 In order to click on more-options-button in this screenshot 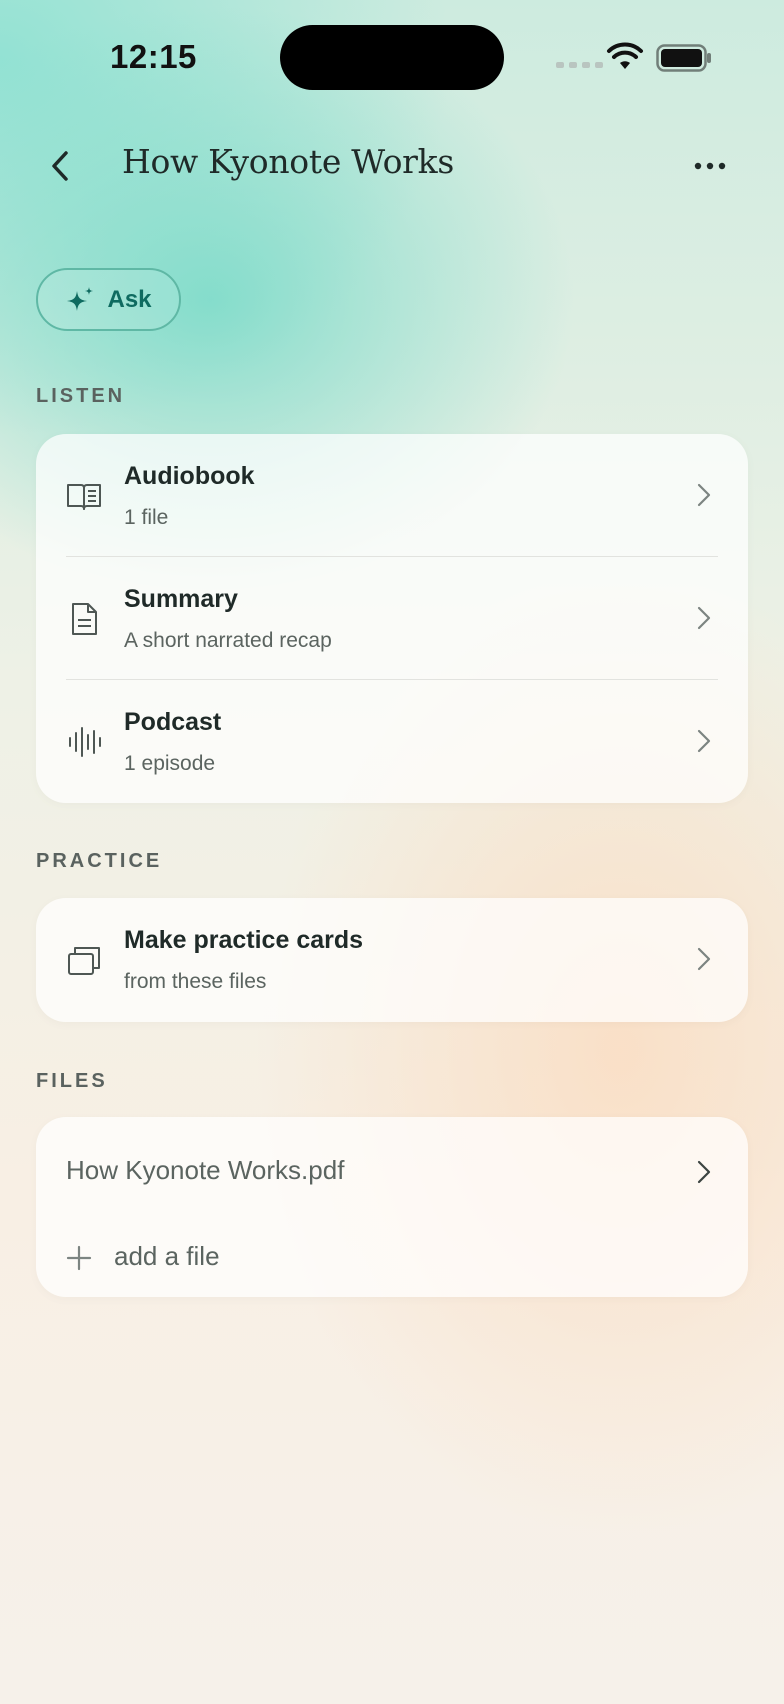, I will do `click(710, 166)`.